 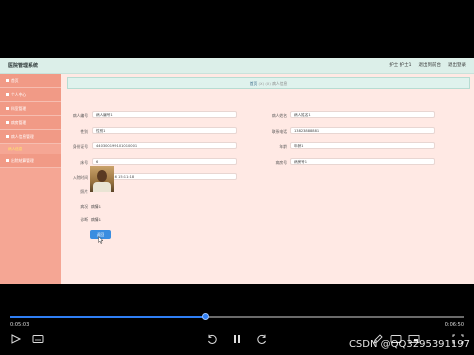 What do you see at coordinates (457, 65) in the screenshot?
I see `header-link-logout: 退出登录` at bounding box center [457, 65].